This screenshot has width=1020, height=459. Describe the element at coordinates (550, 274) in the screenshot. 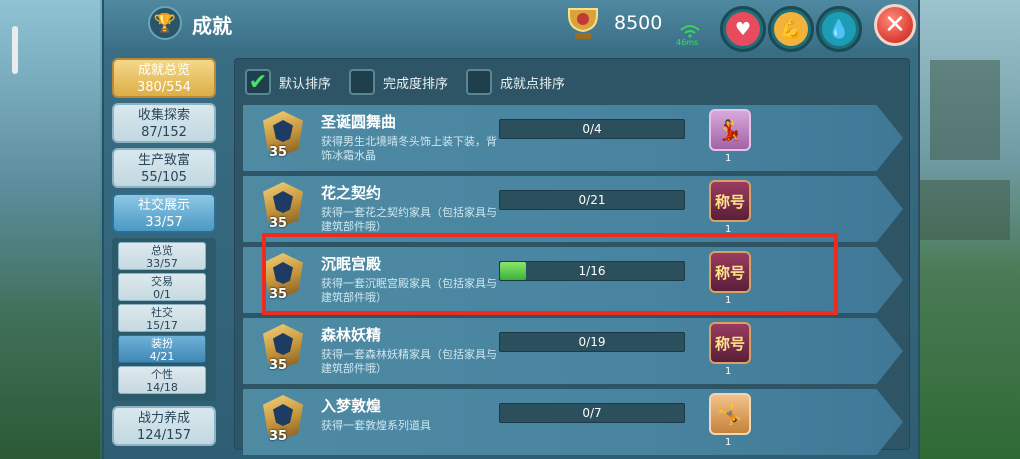

I see `highlight-box` at that location.